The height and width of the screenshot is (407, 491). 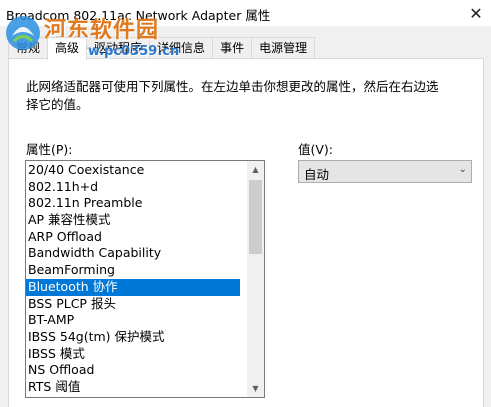 I want to click on chevron-down-icon: ⌄, so click(x=462, y=169).